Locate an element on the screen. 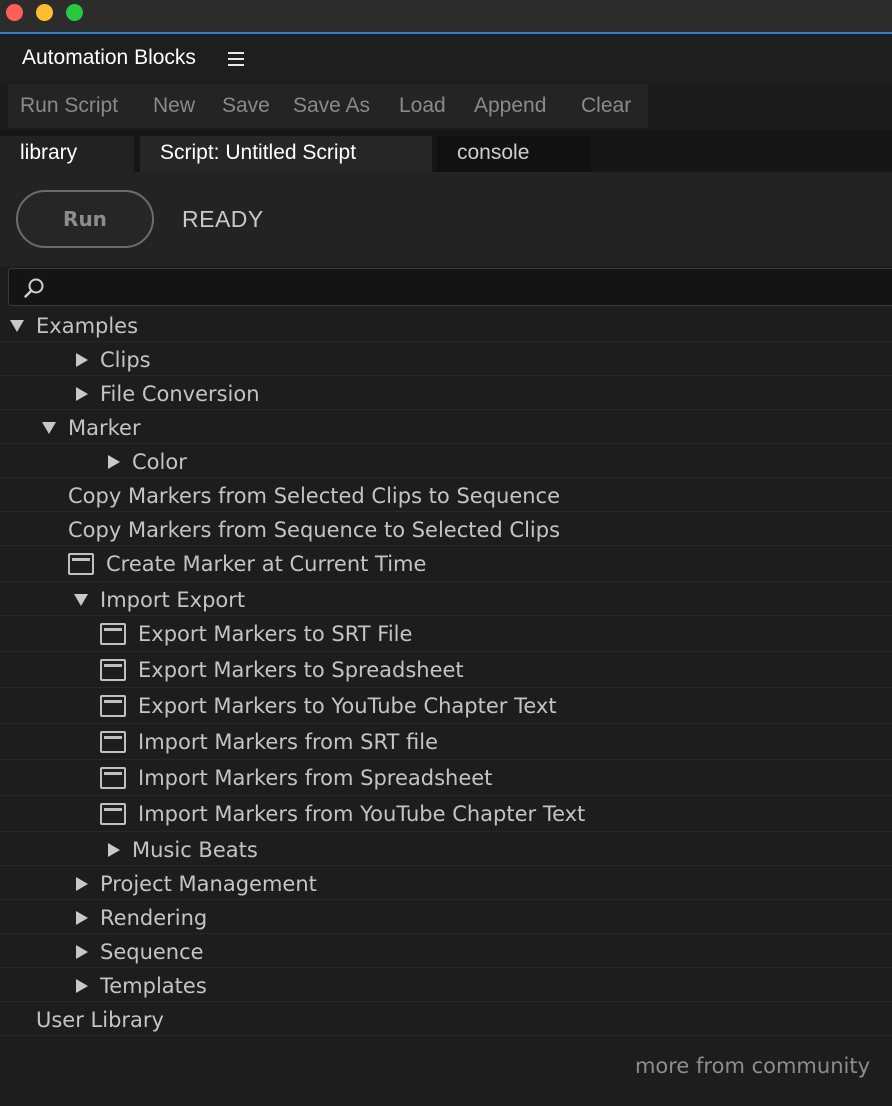  hamburger-menu-icon is located at coordinates (236, 59).